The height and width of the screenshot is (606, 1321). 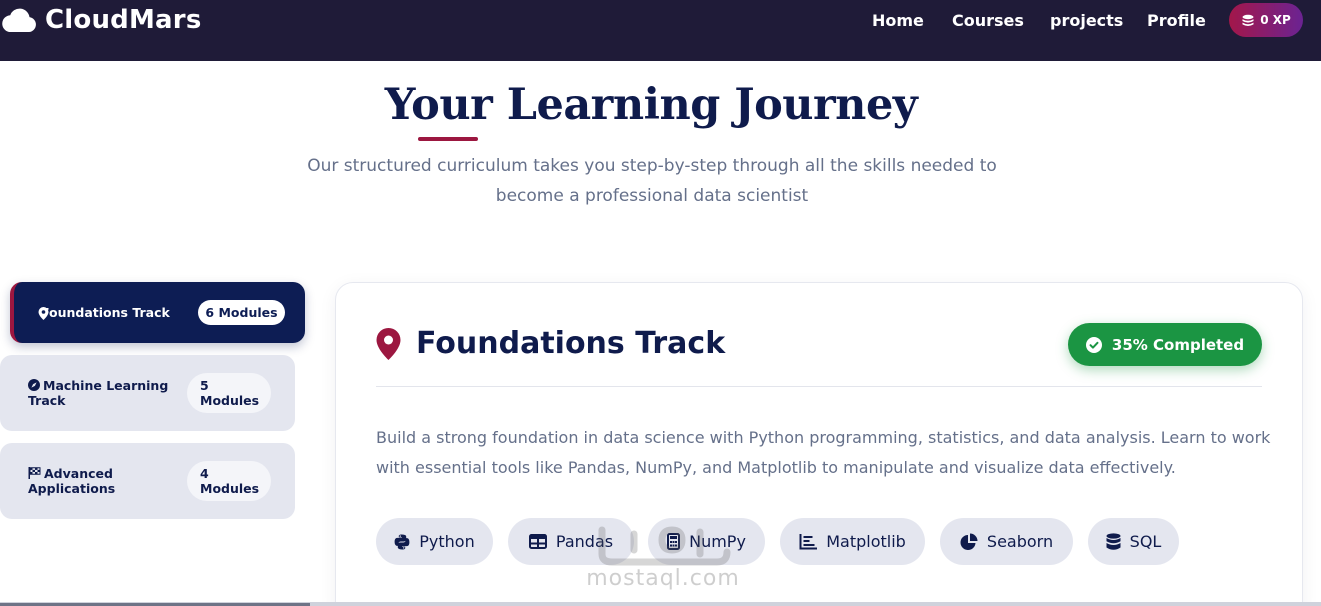 I want to click on coins-icon, so click(x=1248, y=20).